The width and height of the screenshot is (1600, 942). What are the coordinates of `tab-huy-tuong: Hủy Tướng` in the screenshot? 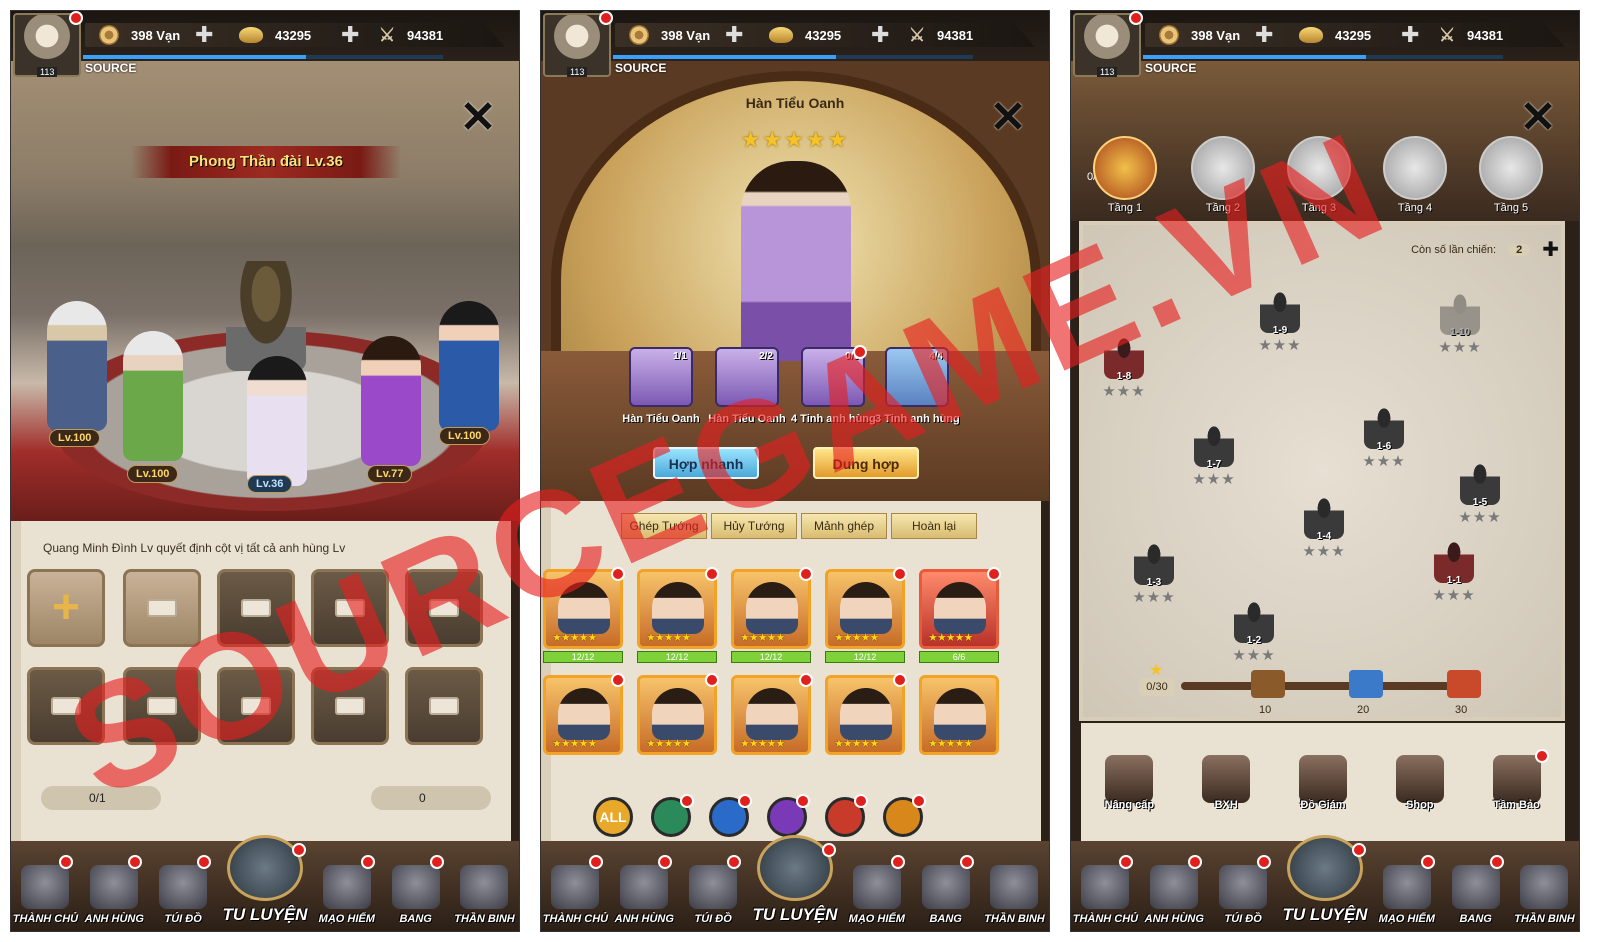 It's located at (754, 526).